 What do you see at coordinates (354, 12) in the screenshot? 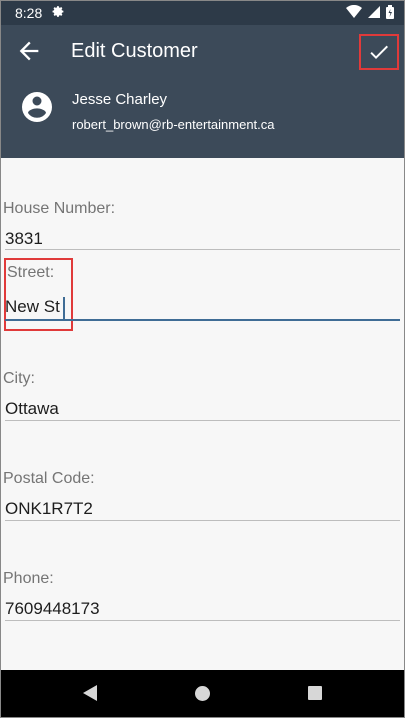
I see `wifi-icon` at bounding box center [354, 12].